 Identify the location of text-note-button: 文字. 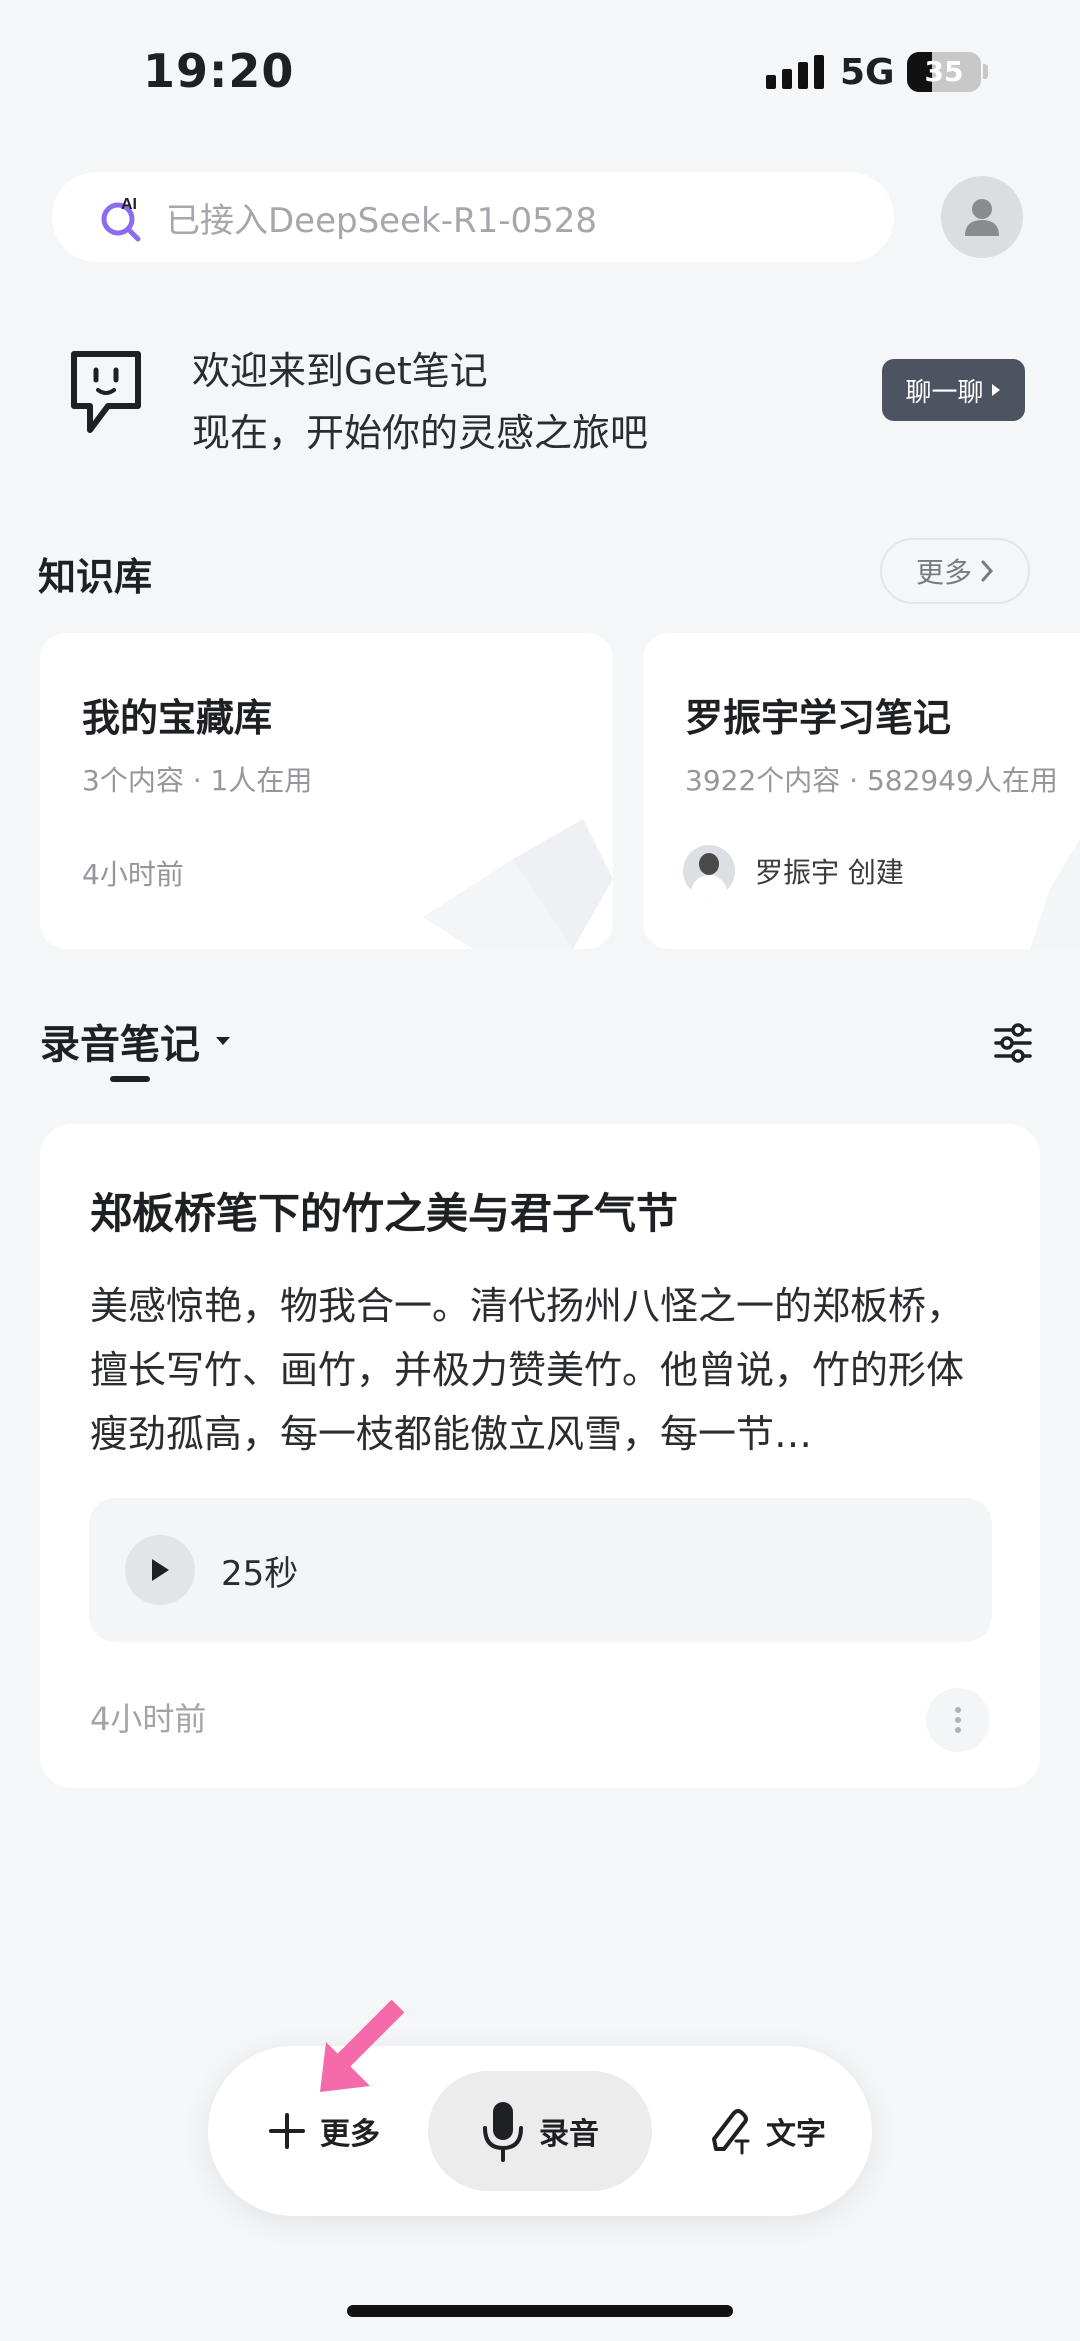
(767, 2131).